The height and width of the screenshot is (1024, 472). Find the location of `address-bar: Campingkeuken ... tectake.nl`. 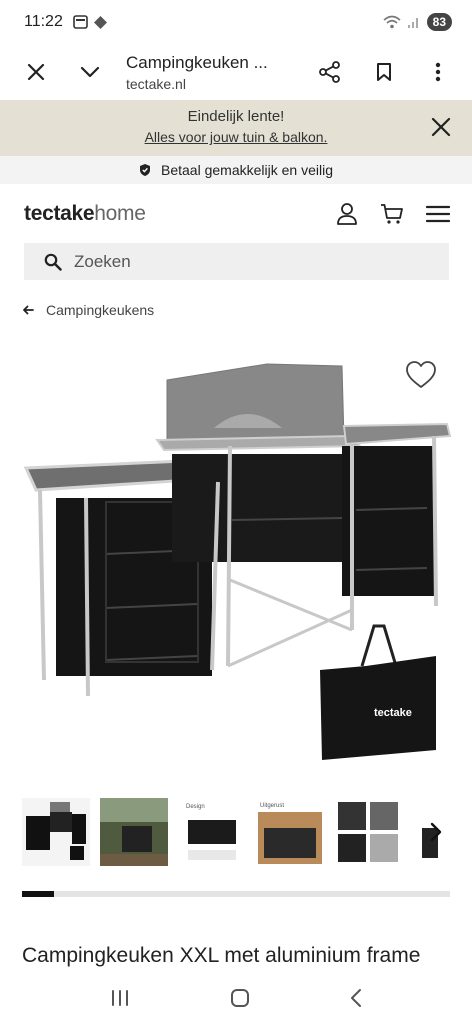

address-bar: Campingkeuken ... tectake.nl is located at coordinates (210, 72).